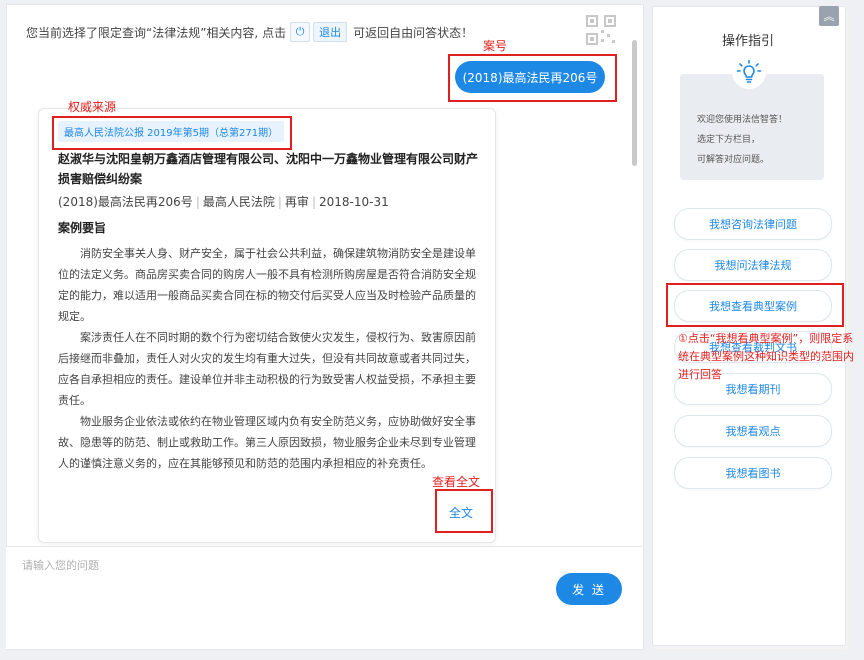  I want to click on case-meta: (2018)最高法民再206号 | 最高人民法院 | 再审 | 2018-10-31, so click(223, 202).